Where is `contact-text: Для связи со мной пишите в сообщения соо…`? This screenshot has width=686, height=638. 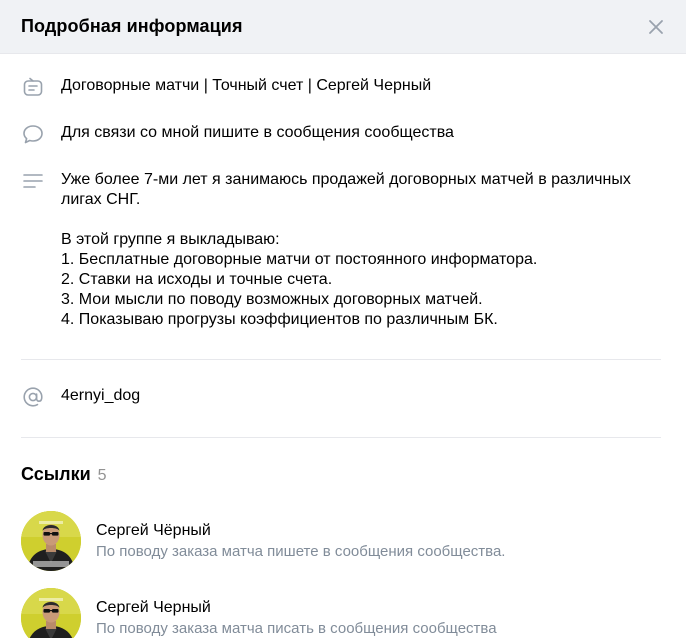
contact-text: Для связи со мной пишите в сообщения соо… is located at coordinates (257, 132).